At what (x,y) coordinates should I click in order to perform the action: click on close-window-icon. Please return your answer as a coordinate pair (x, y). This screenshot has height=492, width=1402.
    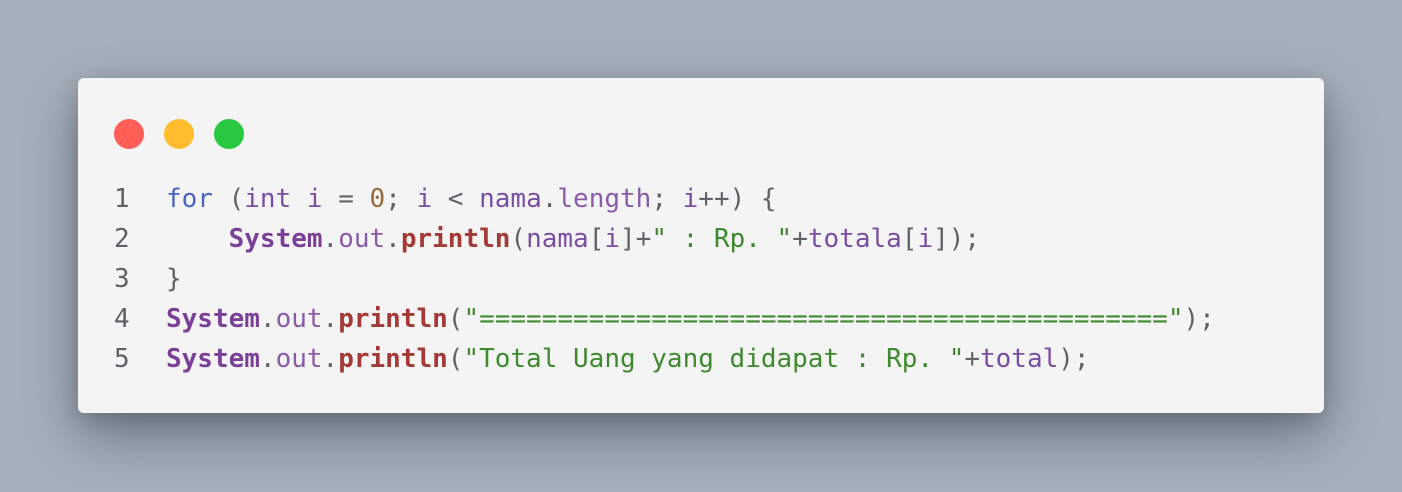
    Looking at the image, I should click on (129, 134).